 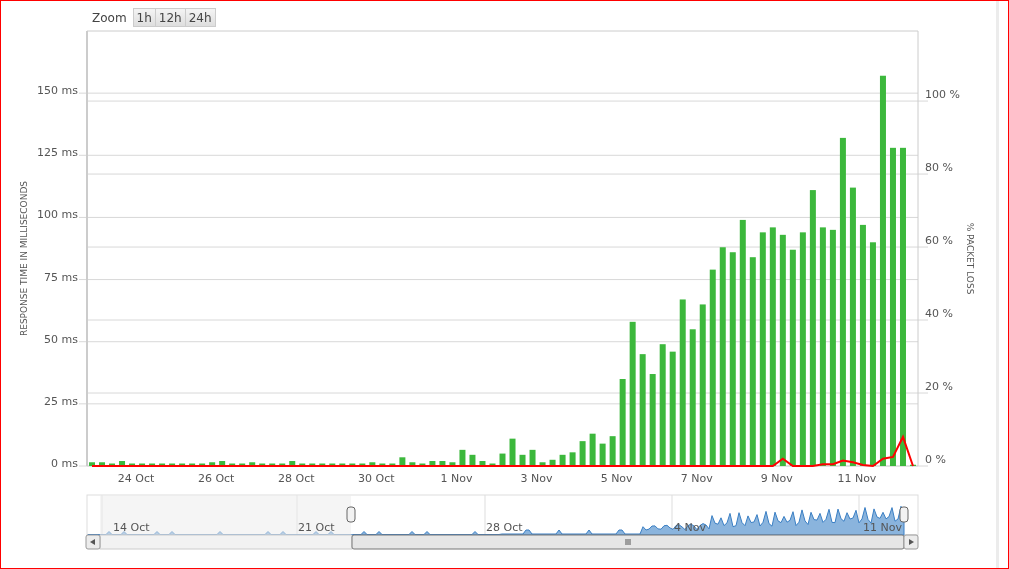 I want to click on y-axis-label: 125 ms, so click(x=57, y=153).